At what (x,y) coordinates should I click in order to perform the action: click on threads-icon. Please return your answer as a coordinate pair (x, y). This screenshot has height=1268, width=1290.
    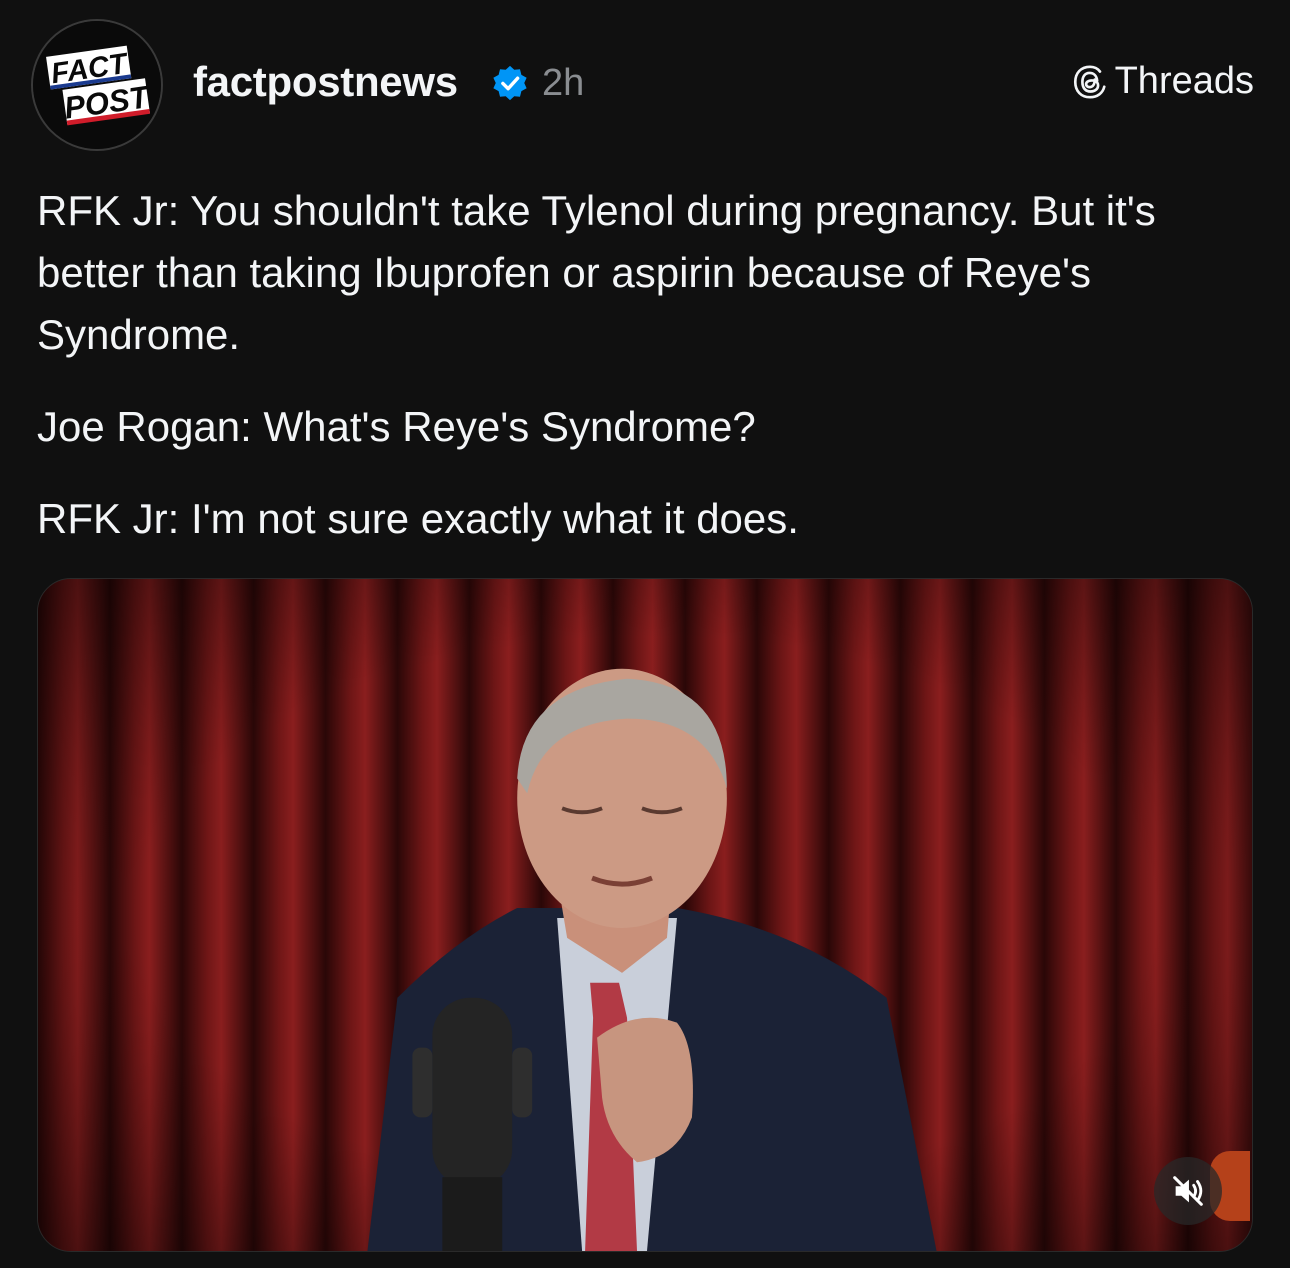
    Looking at the image, I should click on (1089, 81).